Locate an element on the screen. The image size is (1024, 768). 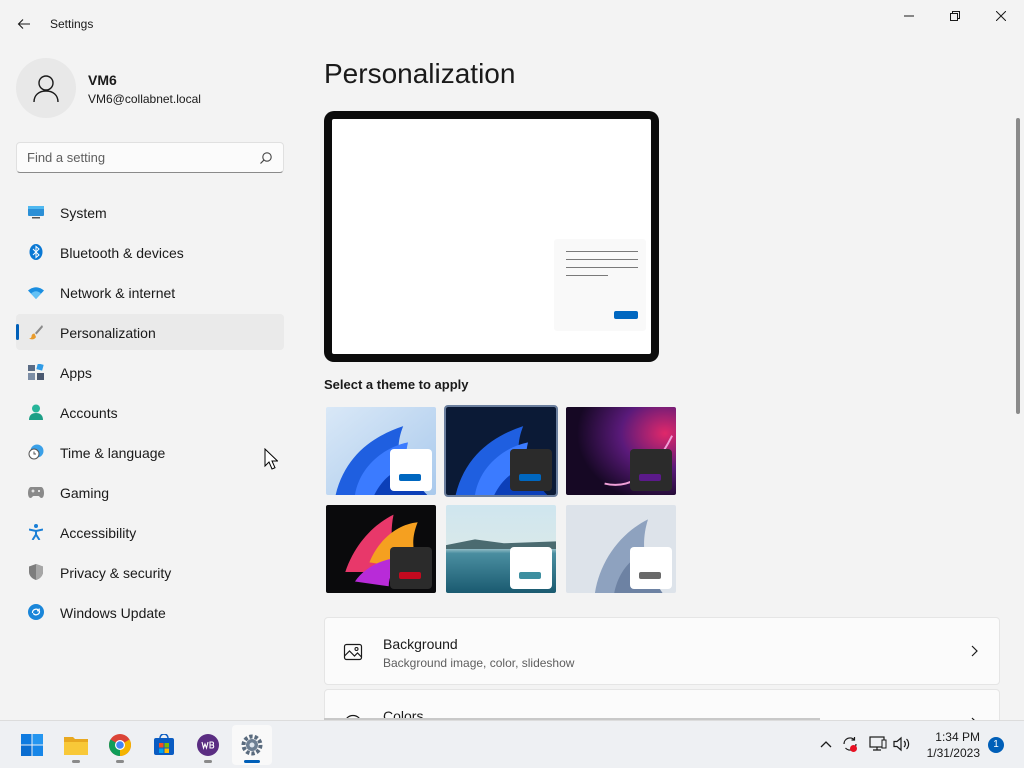
accounts-icon is located at coordinates (36, 412).